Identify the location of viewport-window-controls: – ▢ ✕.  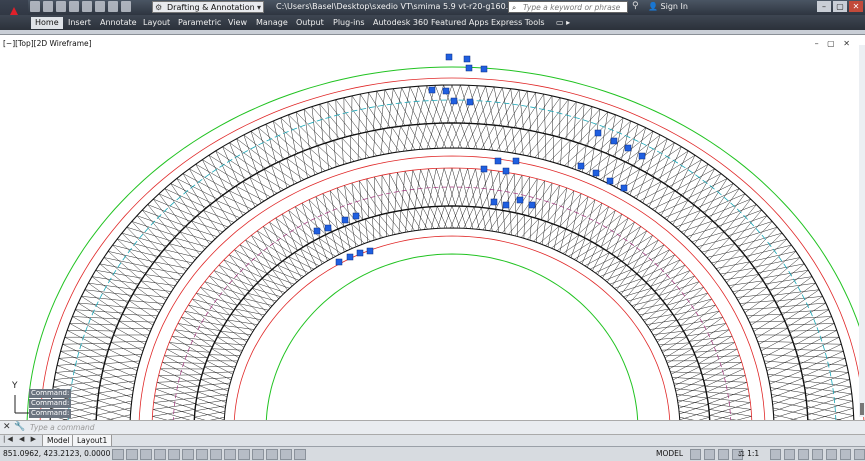
(834, 43).